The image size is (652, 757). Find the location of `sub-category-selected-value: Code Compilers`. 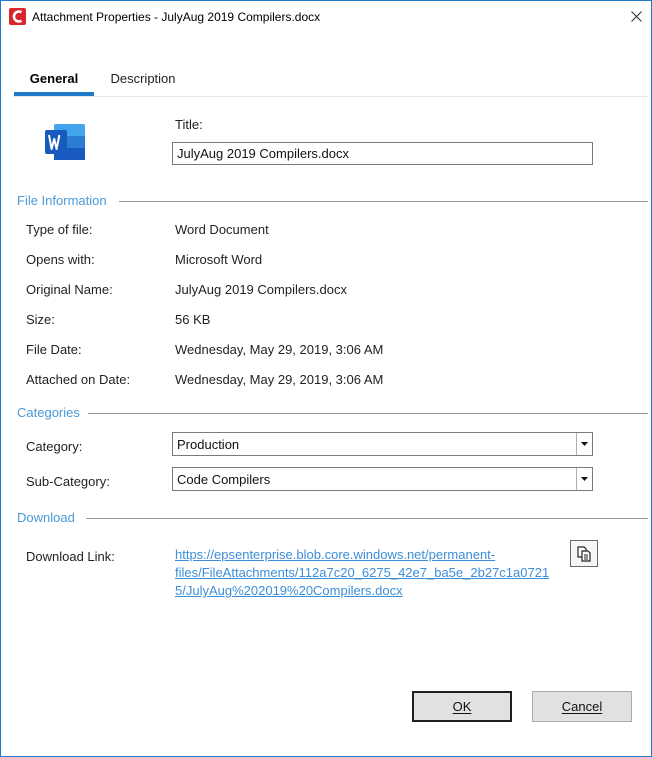

sub-category-selected-value: Code Compilers is located at coordinates (224, 479).